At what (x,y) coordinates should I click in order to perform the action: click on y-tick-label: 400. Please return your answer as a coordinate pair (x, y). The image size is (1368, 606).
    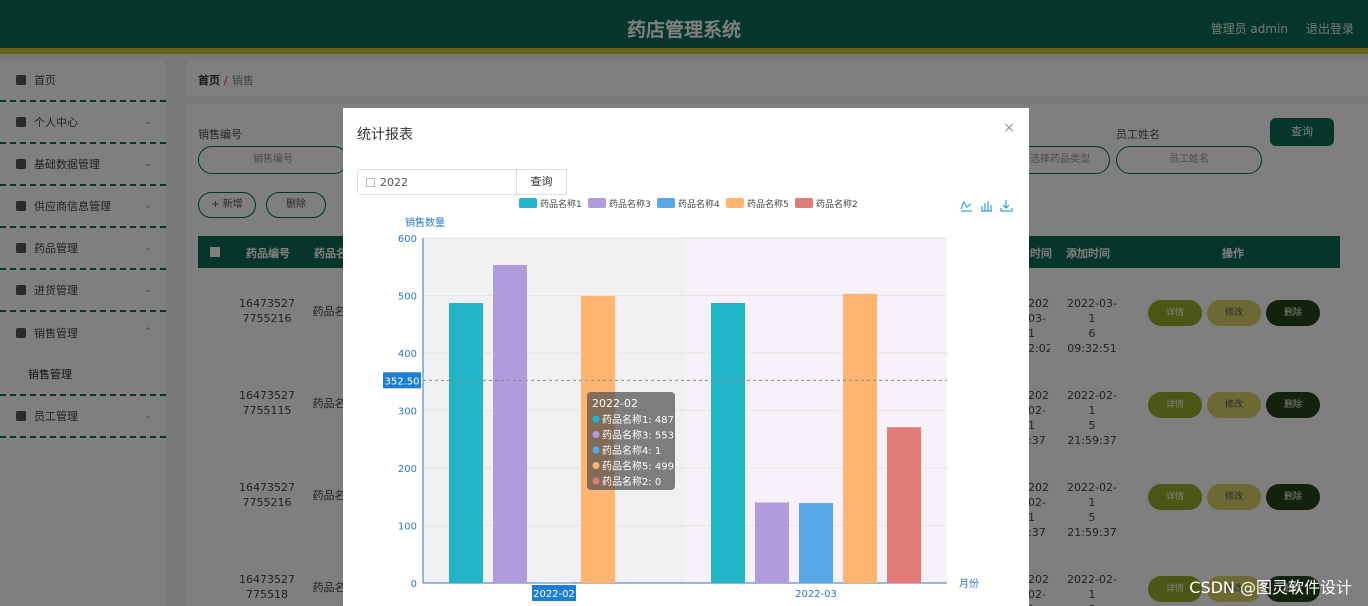
    Looking at the image, I should click on (407, 354).